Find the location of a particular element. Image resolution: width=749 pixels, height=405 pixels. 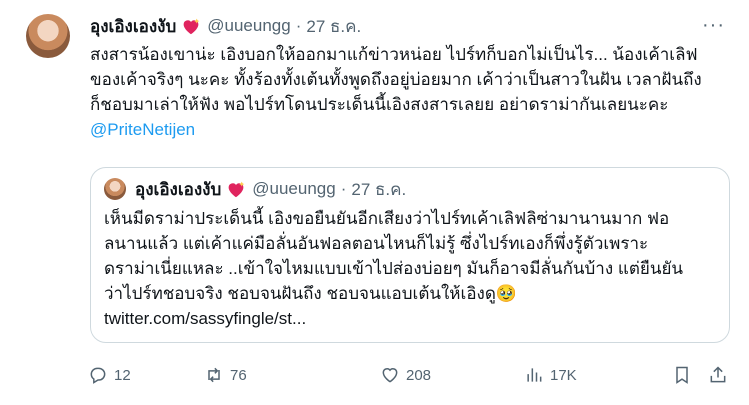

bookmark-button is located at coordinates (685, 375).